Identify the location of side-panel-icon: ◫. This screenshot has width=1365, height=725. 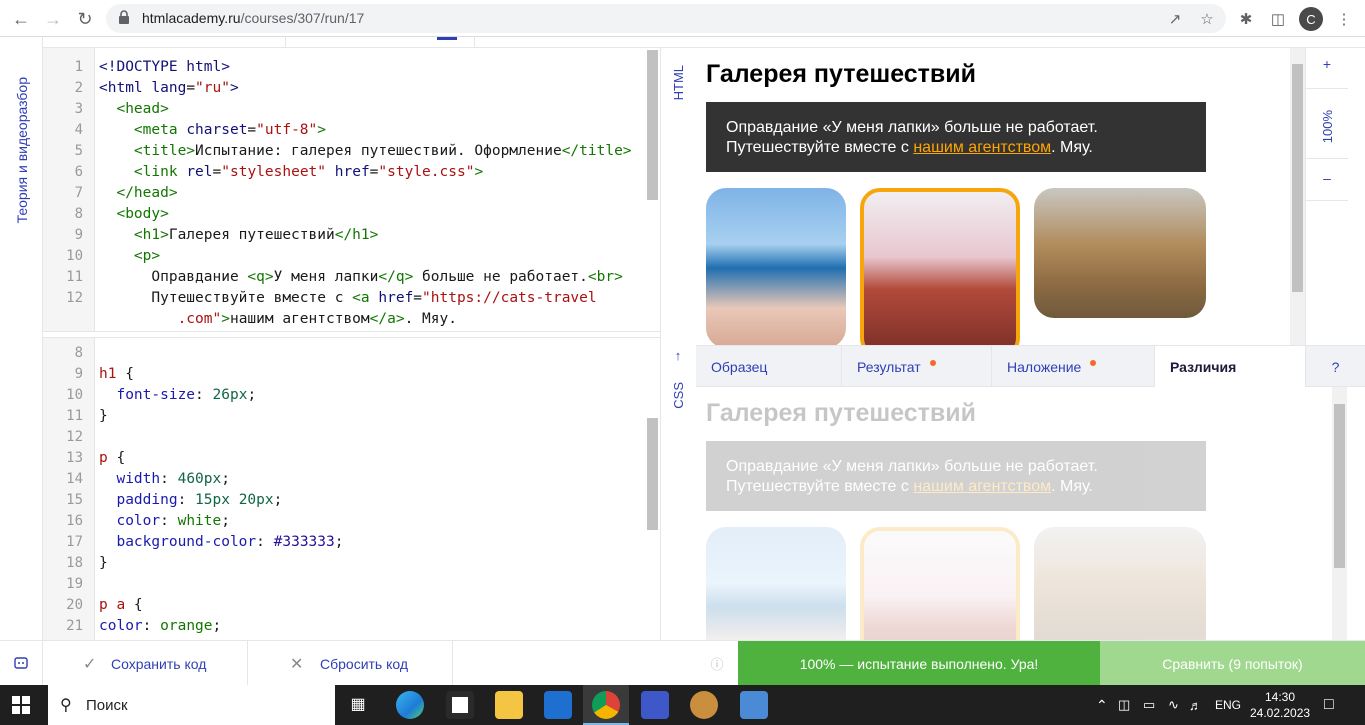
(1278, 19).